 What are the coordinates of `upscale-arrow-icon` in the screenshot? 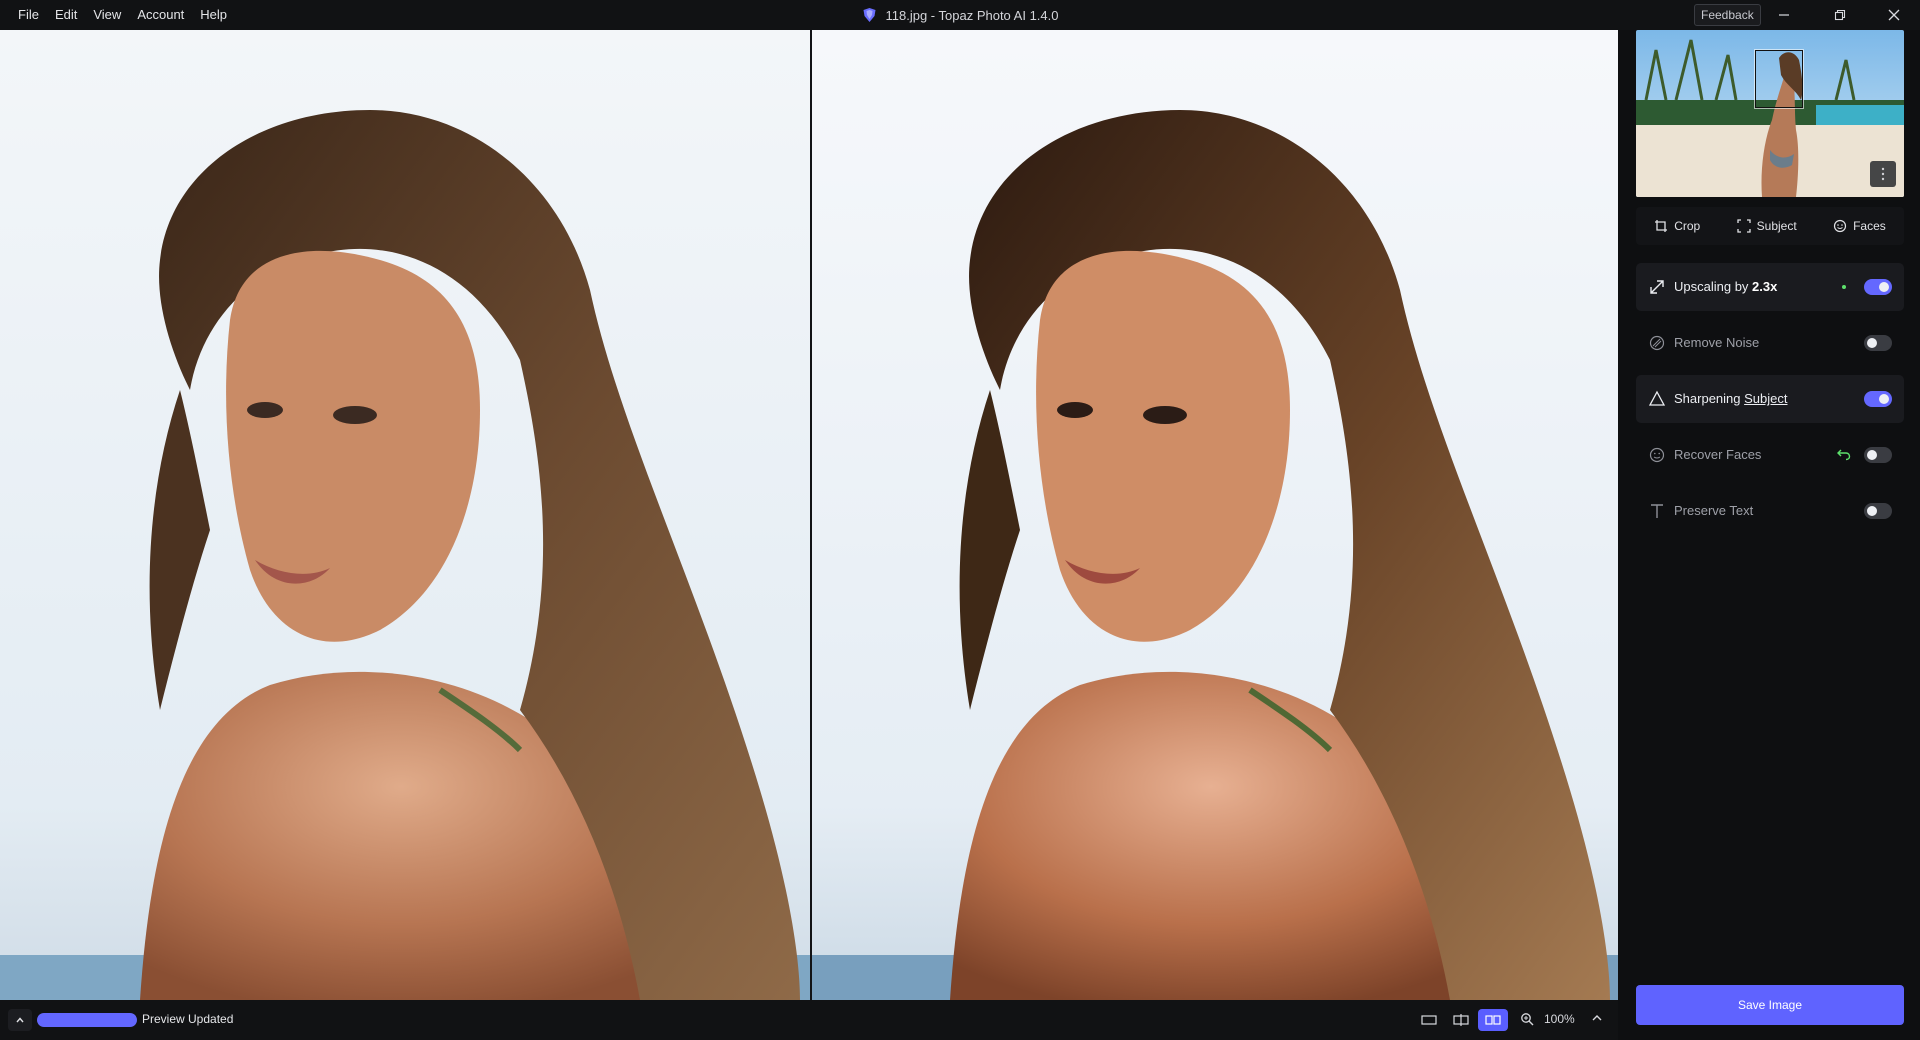 It's located at (1657, 287).